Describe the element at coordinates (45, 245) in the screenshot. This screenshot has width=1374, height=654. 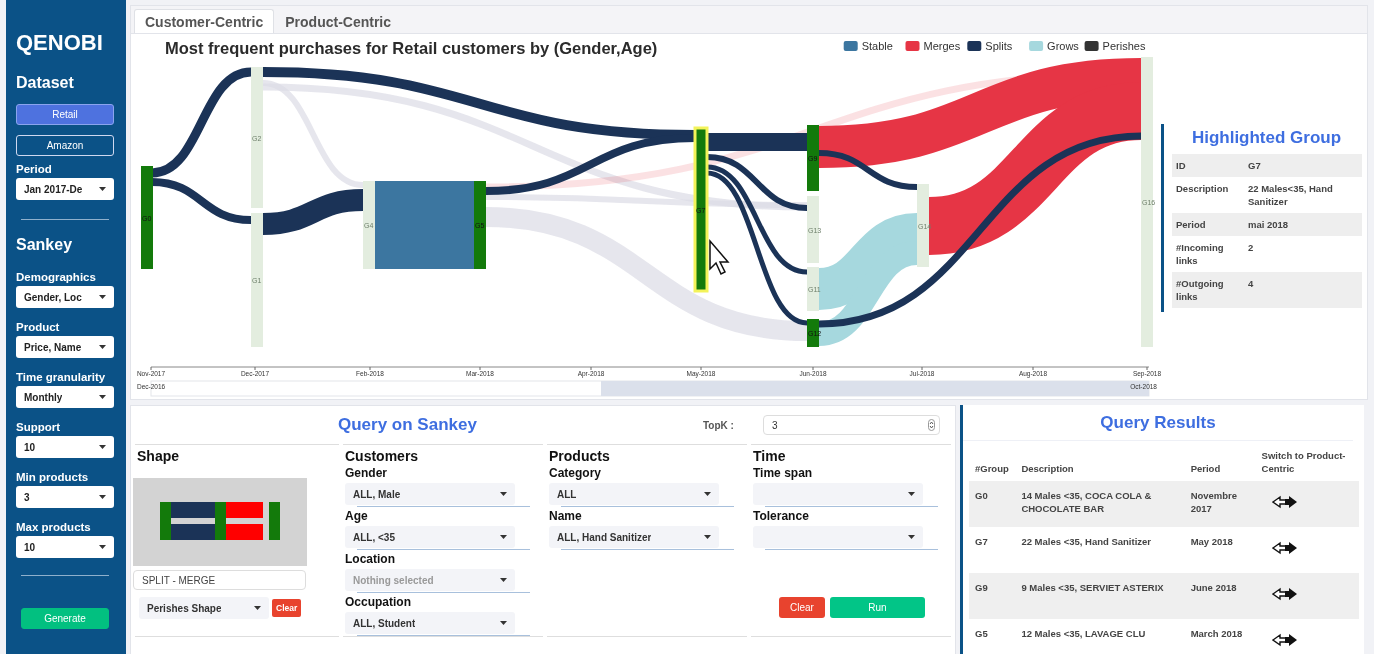
I see `section-heading: Sankey` at that location.